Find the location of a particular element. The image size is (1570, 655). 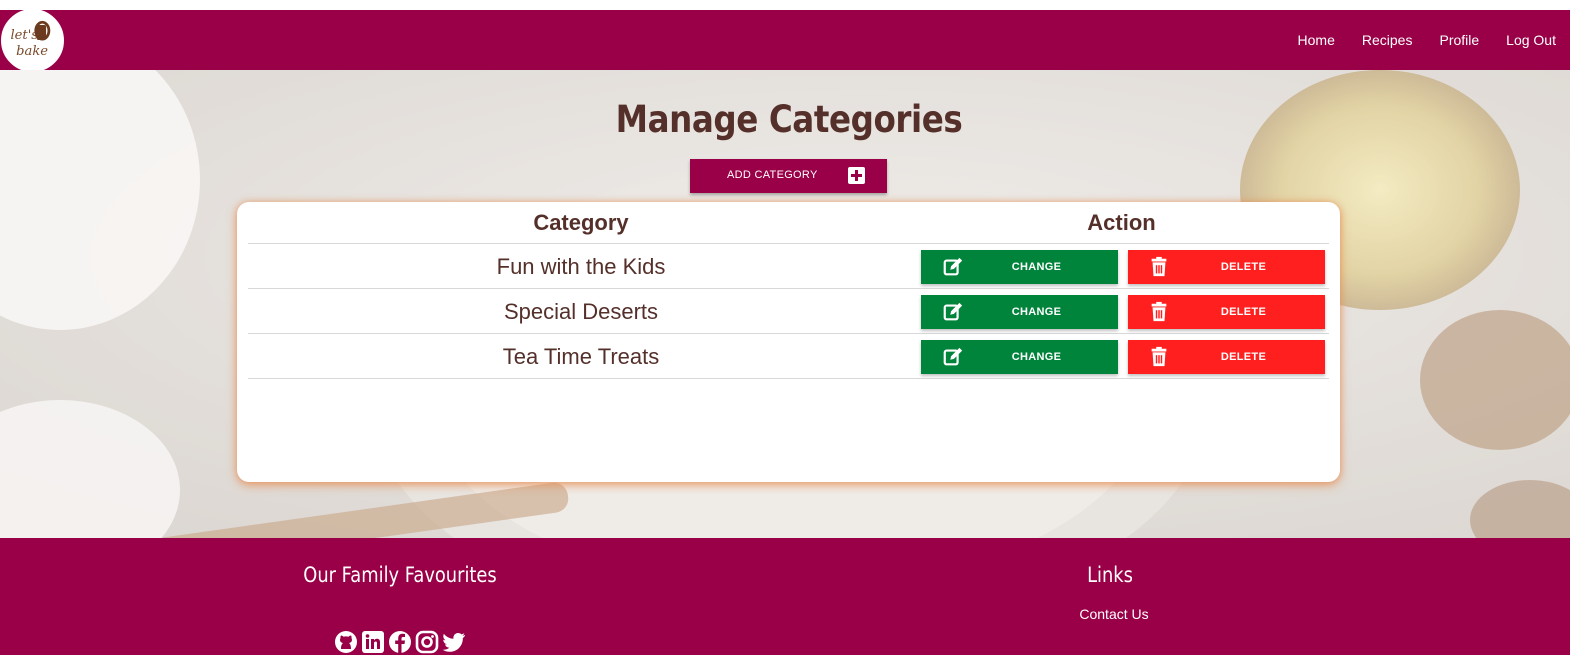

nav-logout: Log Out is located at coordinates (1531, 40).